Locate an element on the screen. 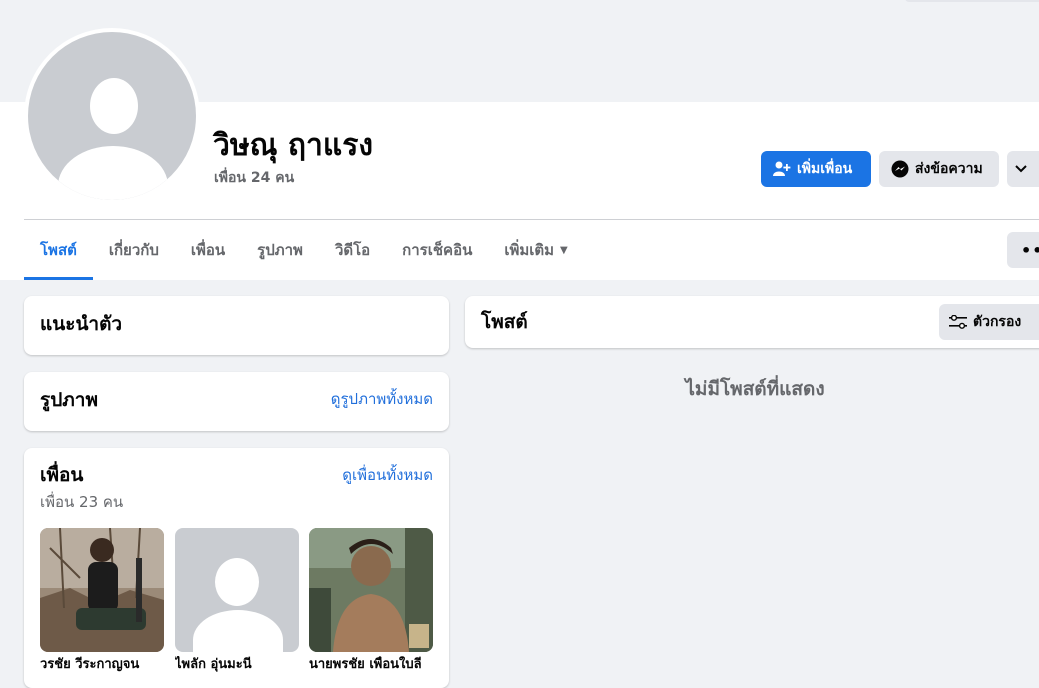  cover-edit-control is located at coordinates (972, 1).